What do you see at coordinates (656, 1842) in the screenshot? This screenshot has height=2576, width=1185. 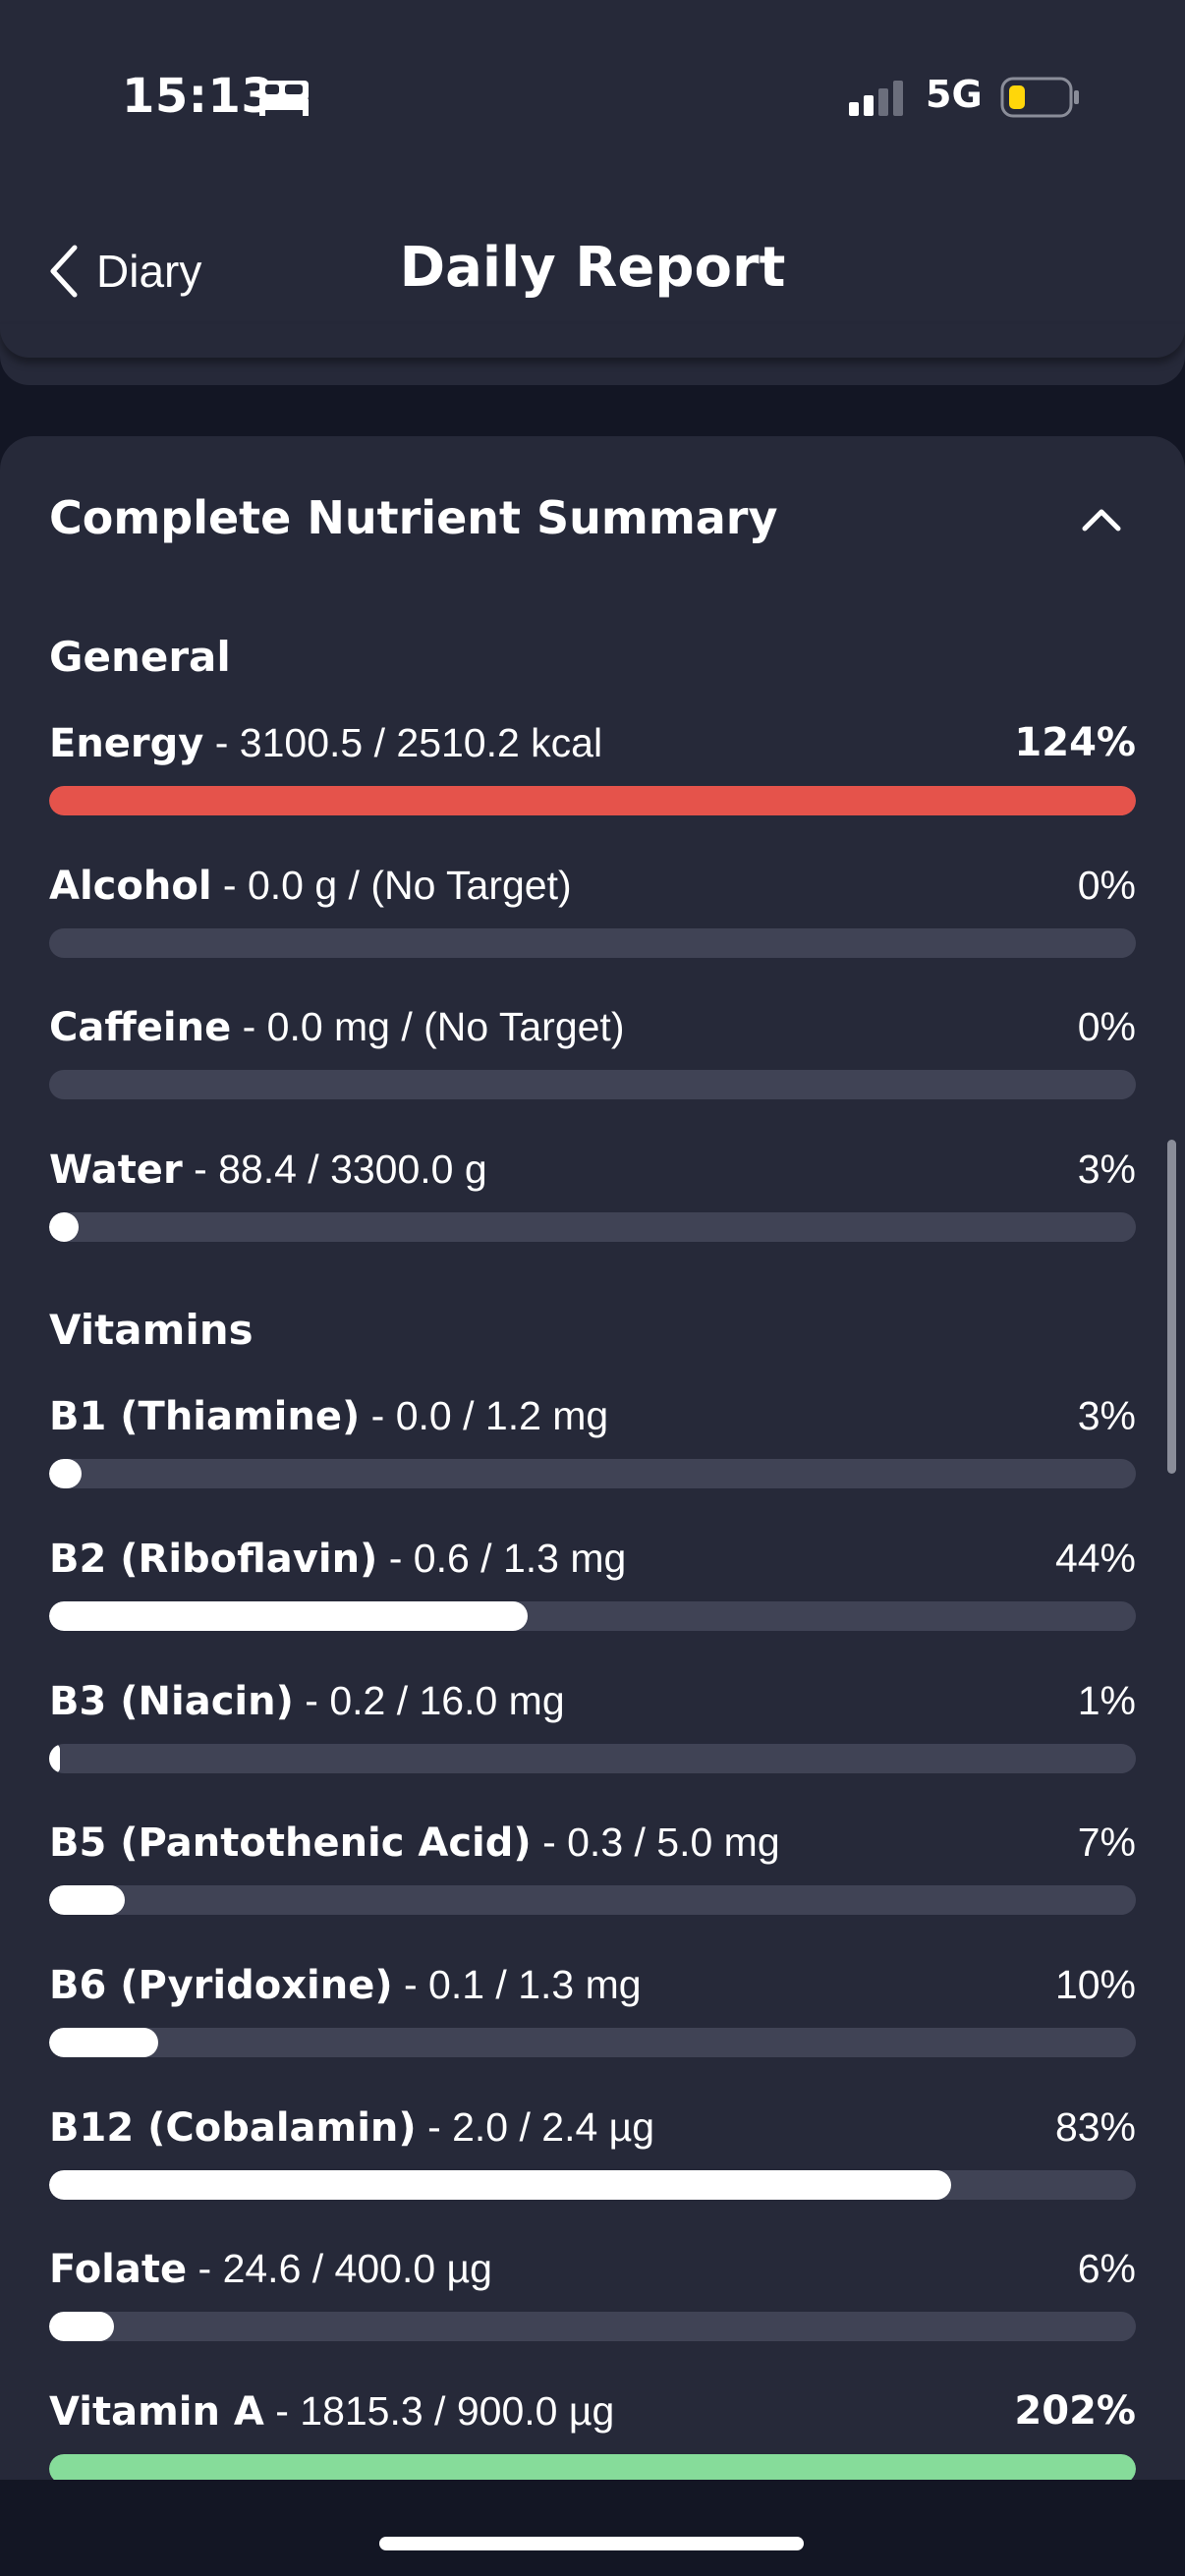 I see `nutrient-detail: - 0.3 / 5.0 mg` at bounding box center [656, 1842].